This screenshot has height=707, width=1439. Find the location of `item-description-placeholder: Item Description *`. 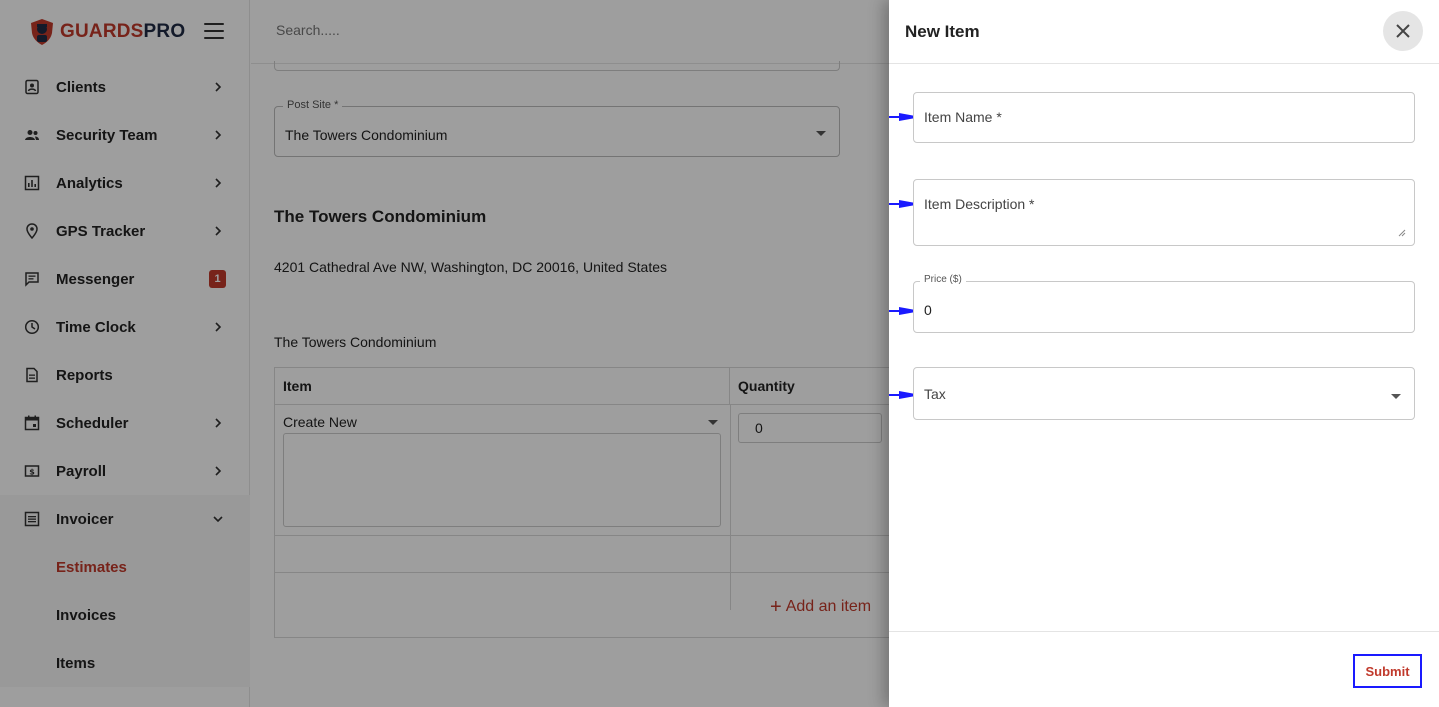

item-description-placeholder: Item Description * is located at coordinates (979, 204).